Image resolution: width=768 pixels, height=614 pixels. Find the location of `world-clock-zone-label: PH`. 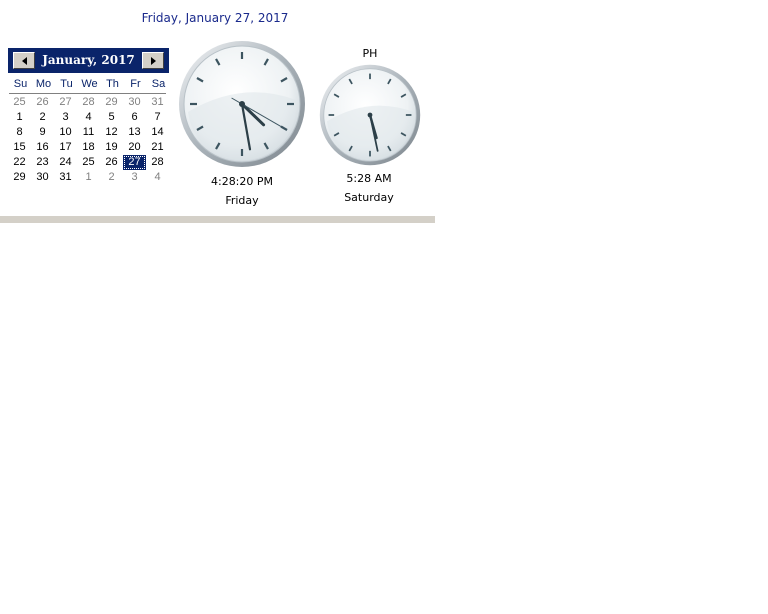

world-clock-zone-label: PH is located at coordinates (370, 53).